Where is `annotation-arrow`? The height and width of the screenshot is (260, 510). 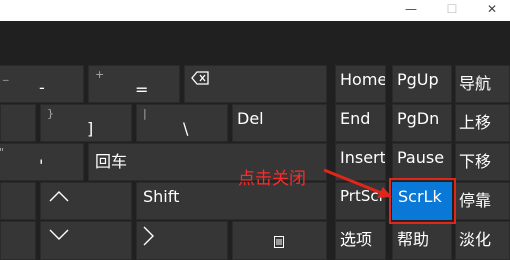 annotation-arrow is located at coordinates (357, 183).